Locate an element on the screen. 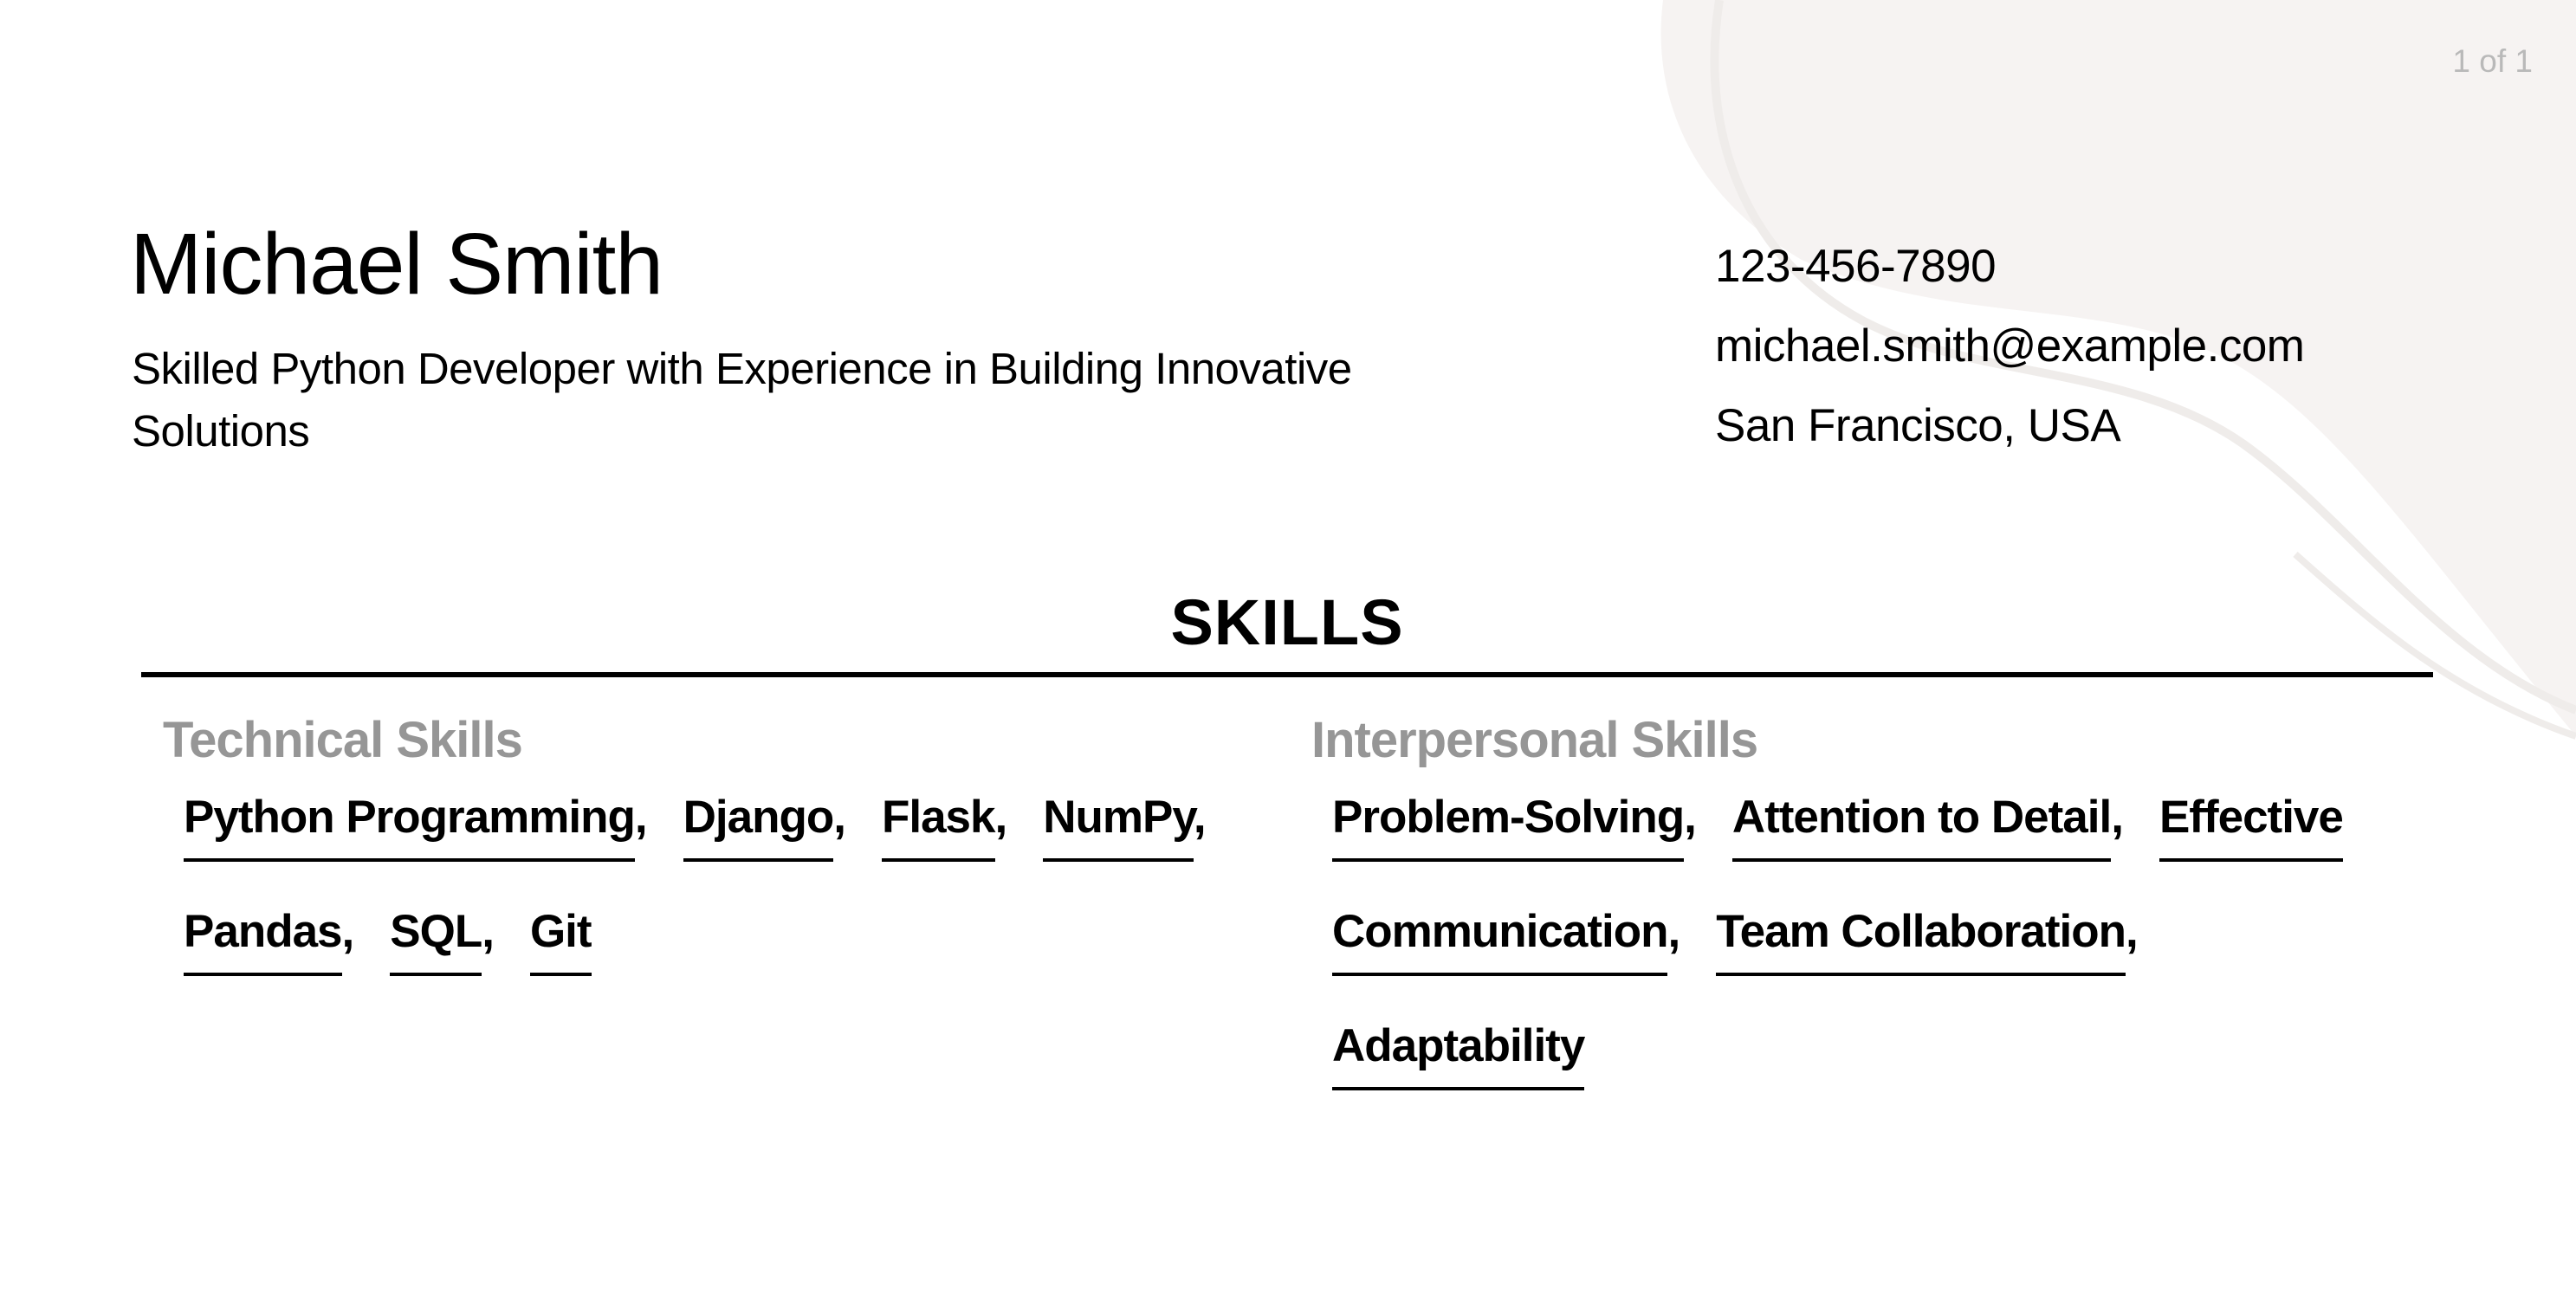 The image size is (2576, 1300). skill-label: Effective is located at coordinates (2251, 827).